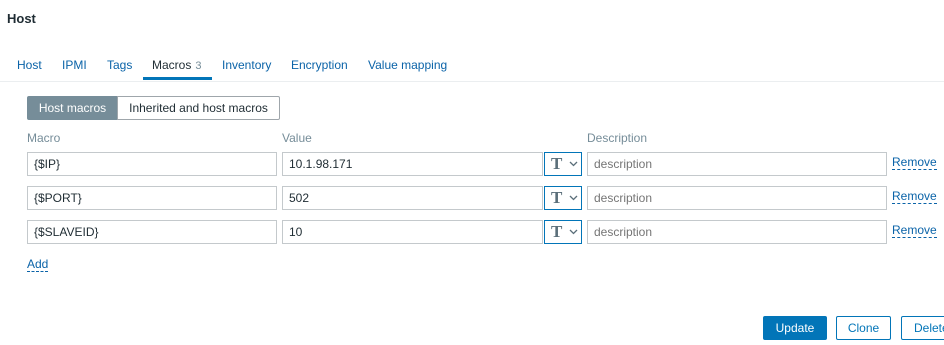  Describe the element at coordinates (246, 65) in the screenshot. I see `tab-inventory: Inventory` at that location.